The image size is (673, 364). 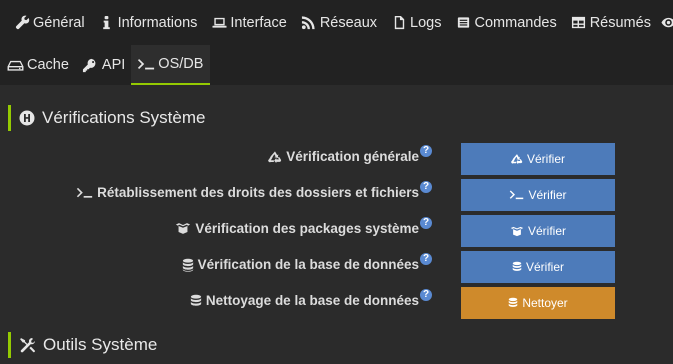 I want to click on tab-general: Général, so click(x=45, y=22).